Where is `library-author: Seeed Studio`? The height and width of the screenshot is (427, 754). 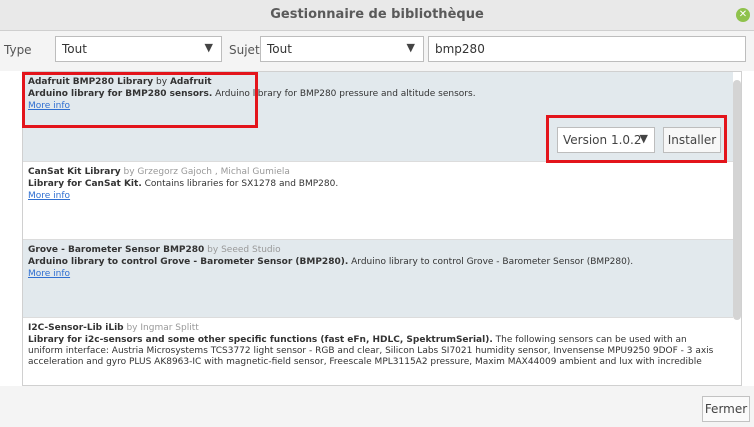
library-author: Seeed Studio is located at coordinates (251, 250).